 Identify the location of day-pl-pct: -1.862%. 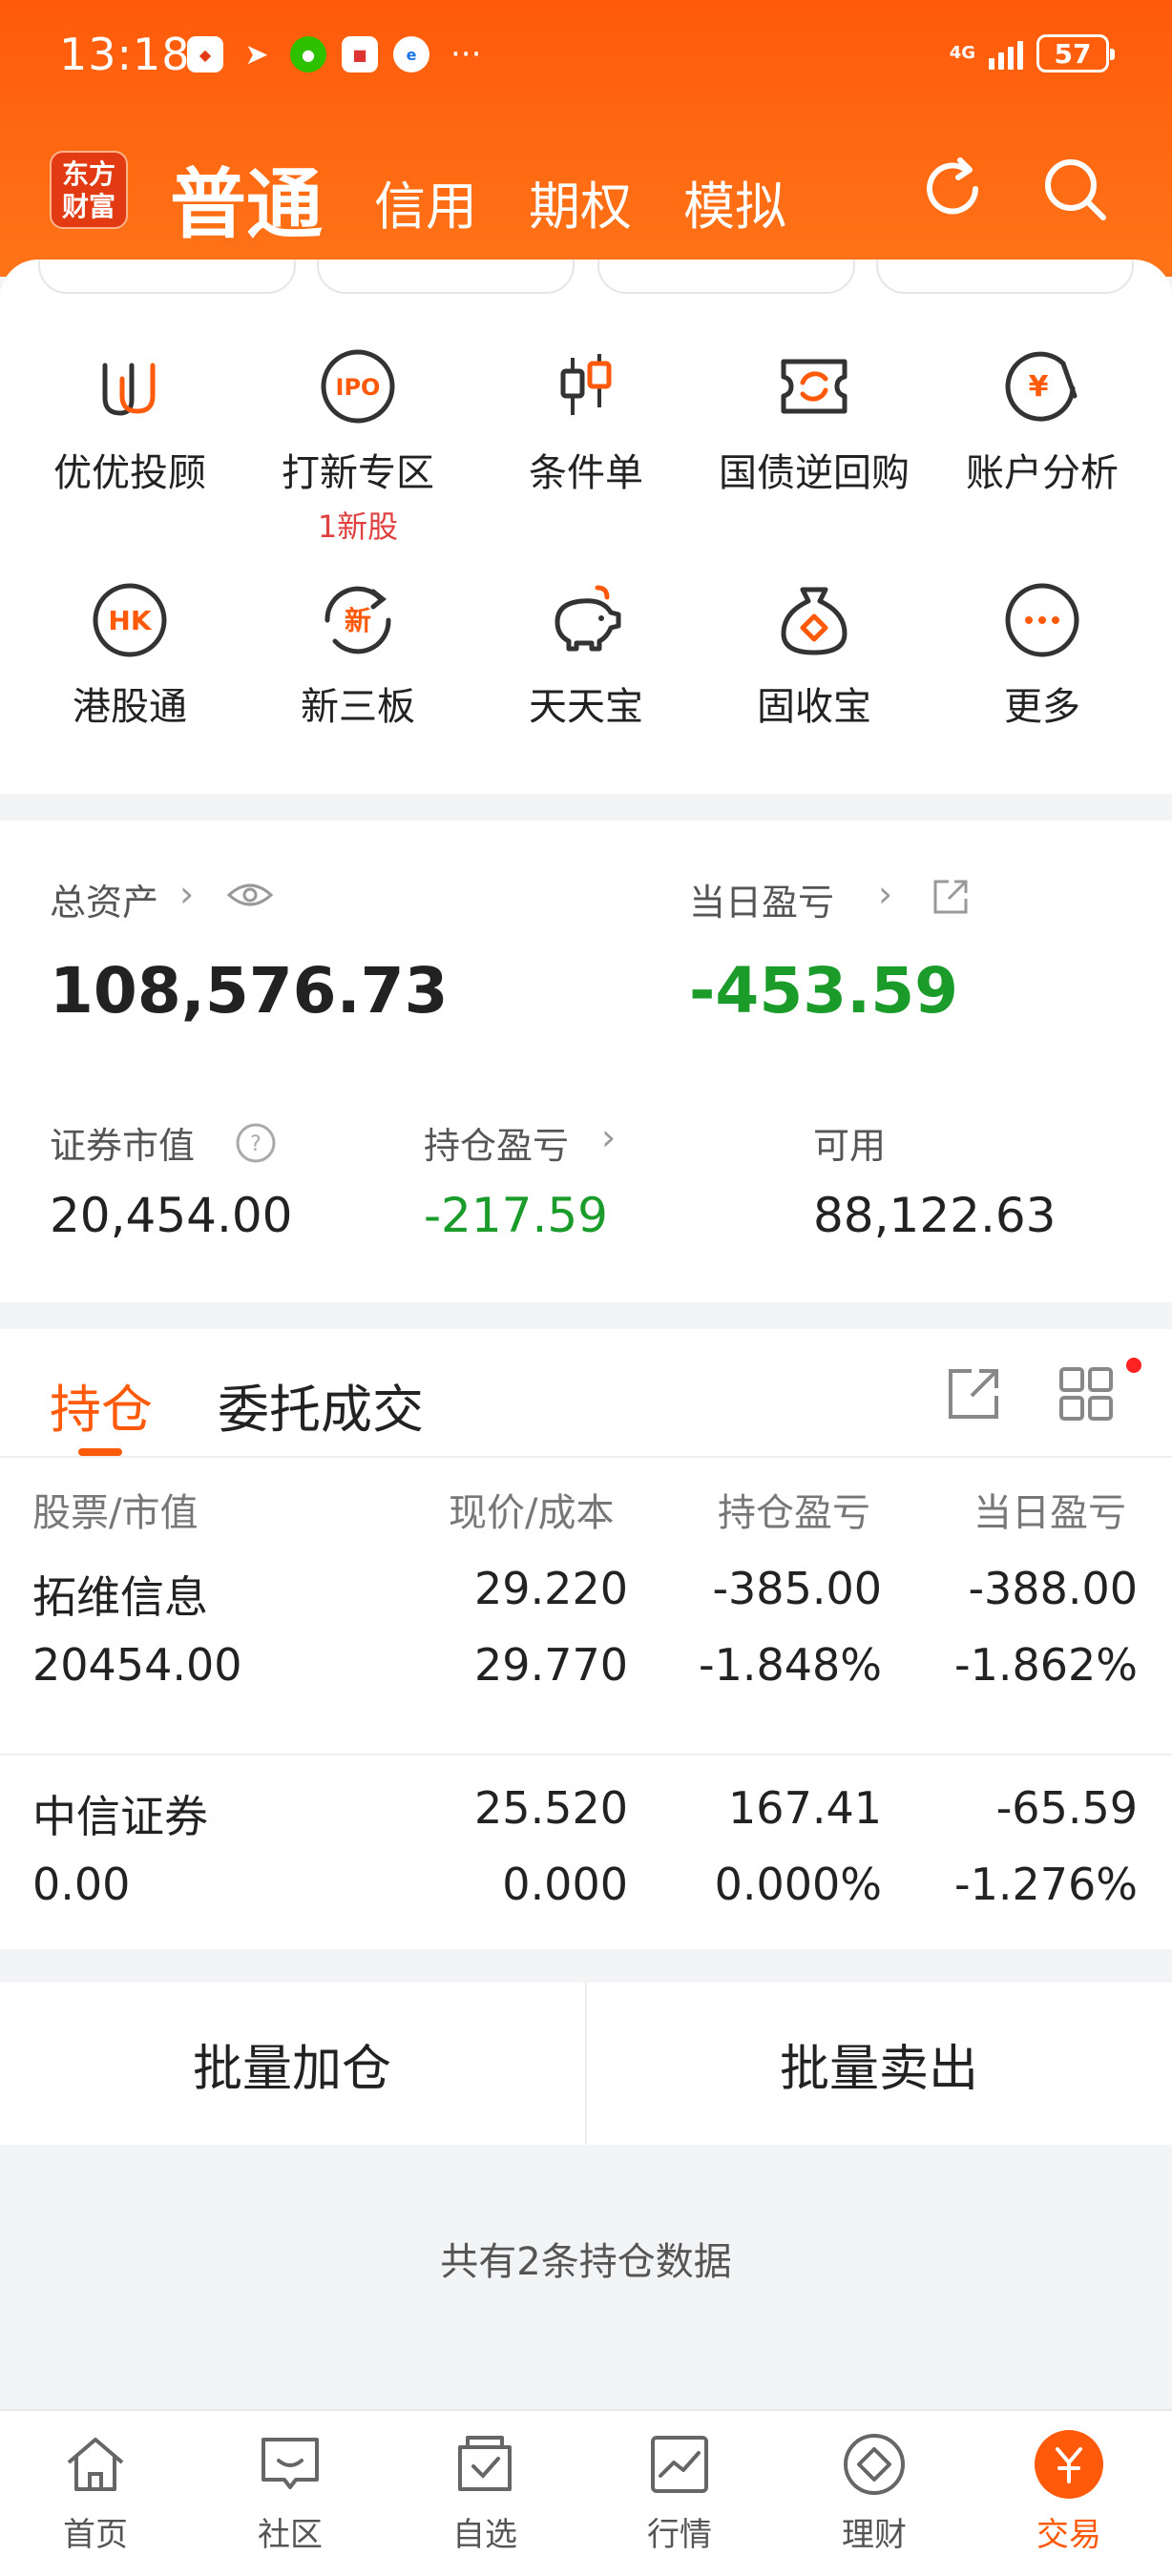
(1046, 1665).